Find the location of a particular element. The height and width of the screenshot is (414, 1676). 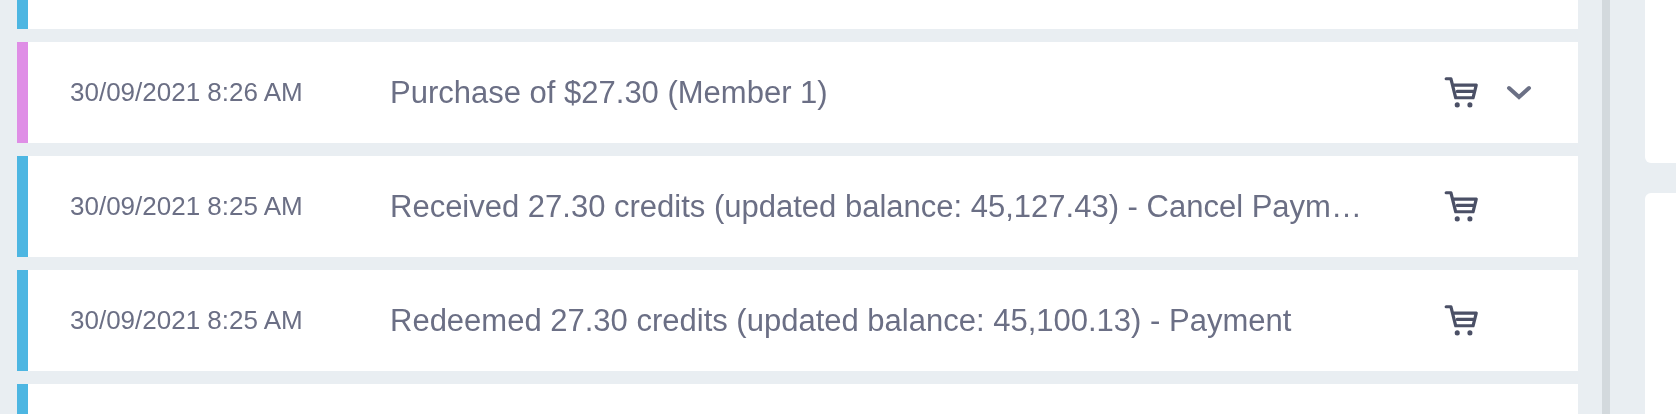

chevron-down-icon is located at coordinates (1519, 92).